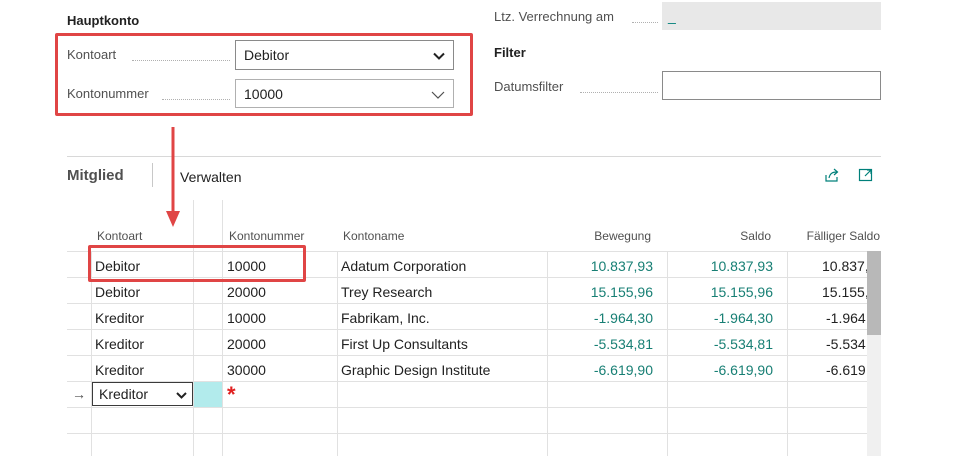 The height and width of the screenshot is (456, 963). I want to click on ltz-verrechnung-label: Ltz. Verrechnung am, so click(554, 16).